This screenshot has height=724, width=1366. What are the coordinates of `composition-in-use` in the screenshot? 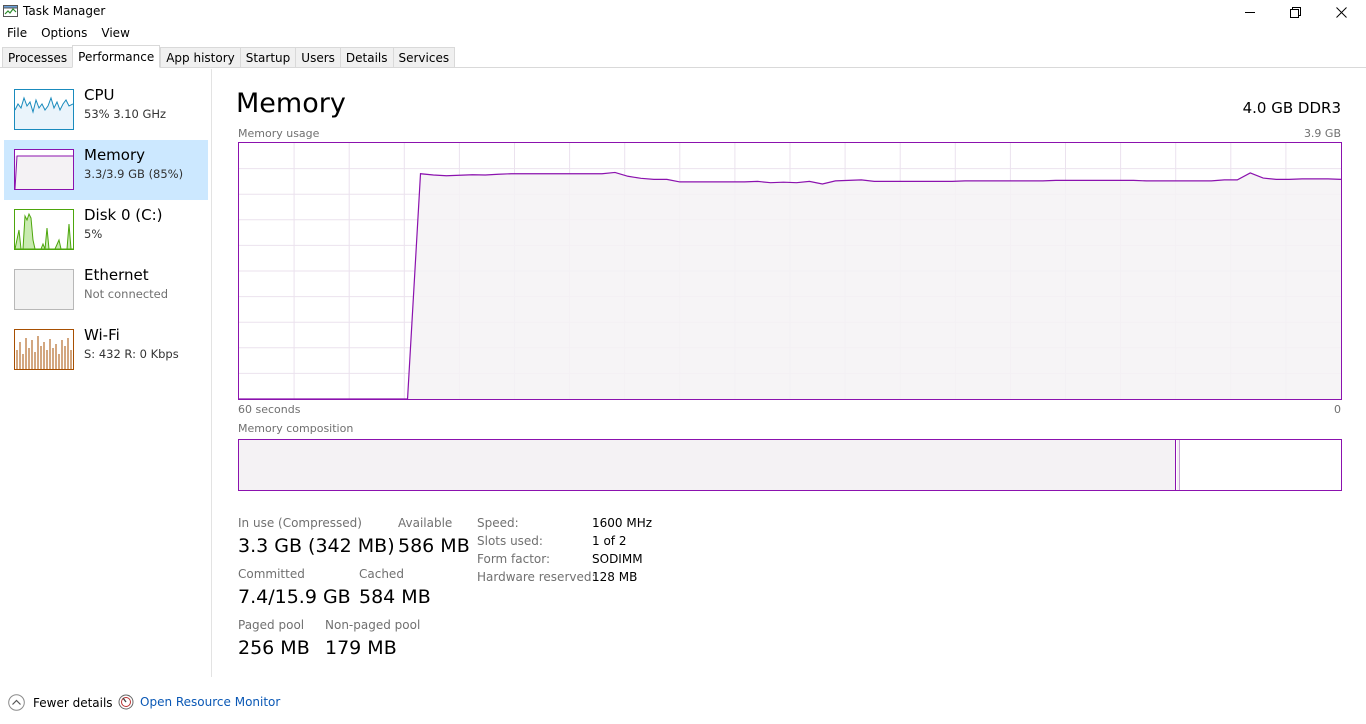 It's located at (707, 465).